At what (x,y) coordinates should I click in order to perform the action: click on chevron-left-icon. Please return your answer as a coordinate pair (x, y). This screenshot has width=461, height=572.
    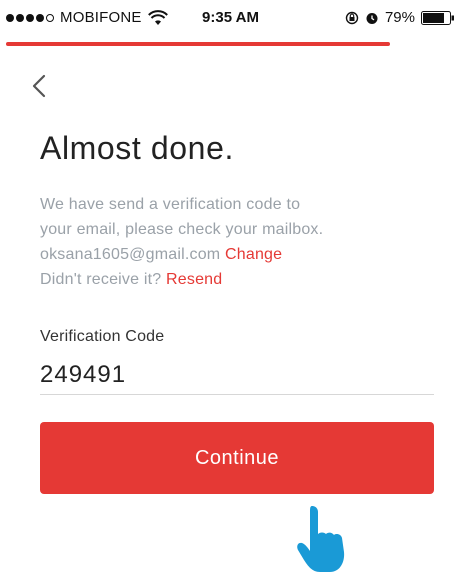
    Looking at the image, I should click on (39, 86).